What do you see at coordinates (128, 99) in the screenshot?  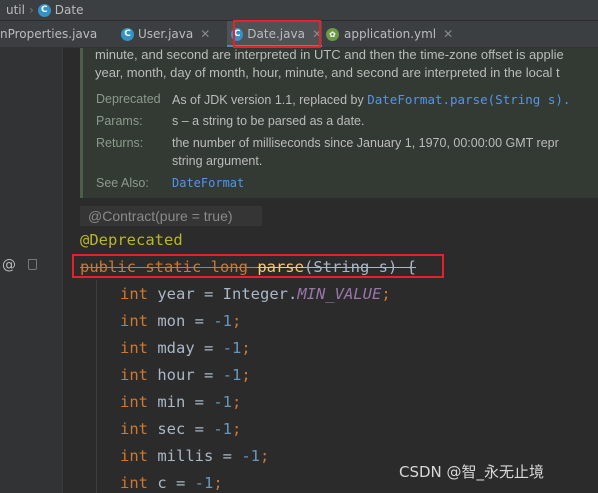 I see `javadoc-deprecated-label: Deprecated` at bounding box center [128, 99].